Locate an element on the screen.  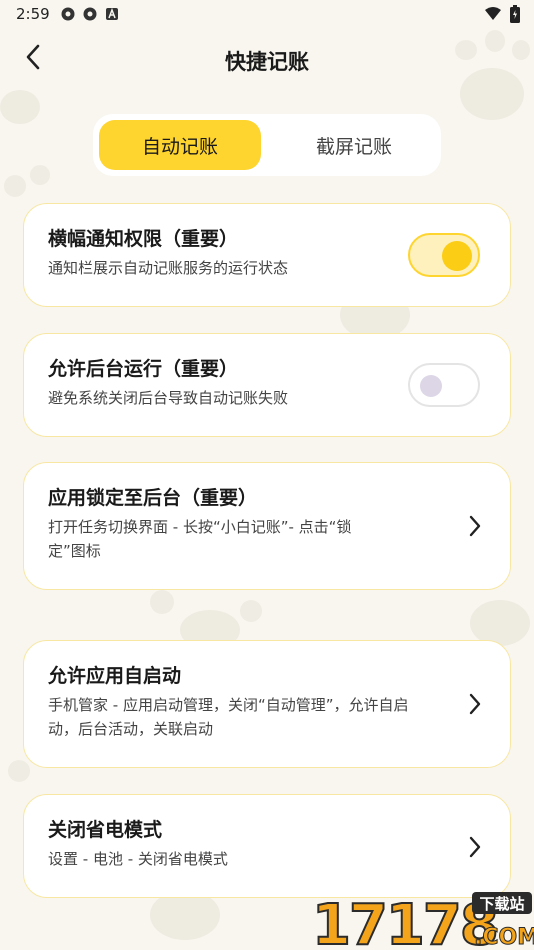
notification-toggle is located at coordinates (444, 255).